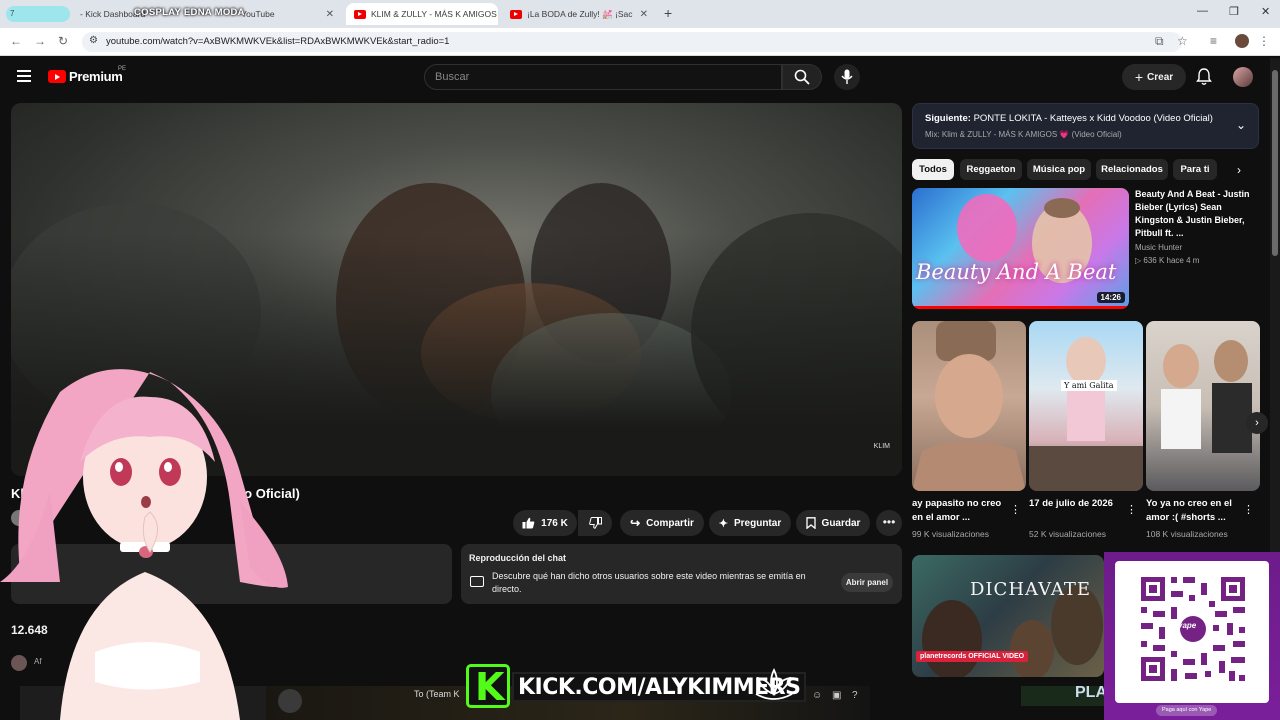 This screenshot has width=1280, height=720. What do you see at coordinates (1091, 692) in the screenshot?
I see `overlay-text: PLA` at bounding box center [1091, 692].